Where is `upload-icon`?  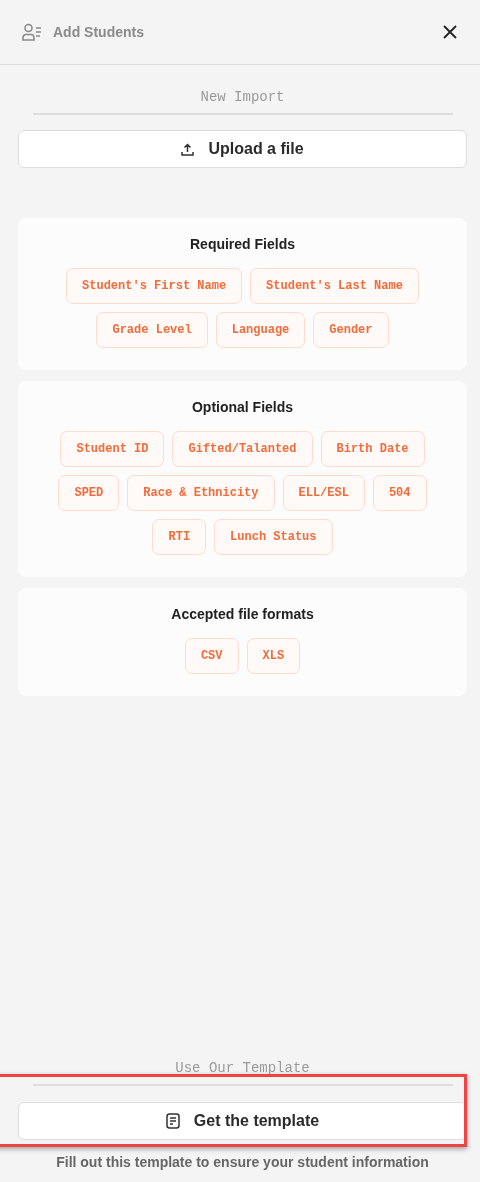
upload-icon is located at coordinates (188, 149).